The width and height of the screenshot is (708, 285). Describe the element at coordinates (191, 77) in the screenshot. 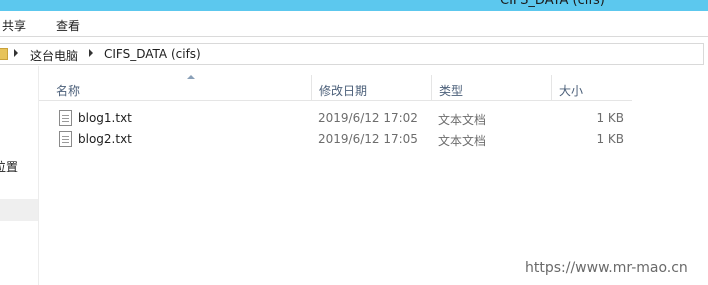

I see `sort-ascending-icon` at that location.